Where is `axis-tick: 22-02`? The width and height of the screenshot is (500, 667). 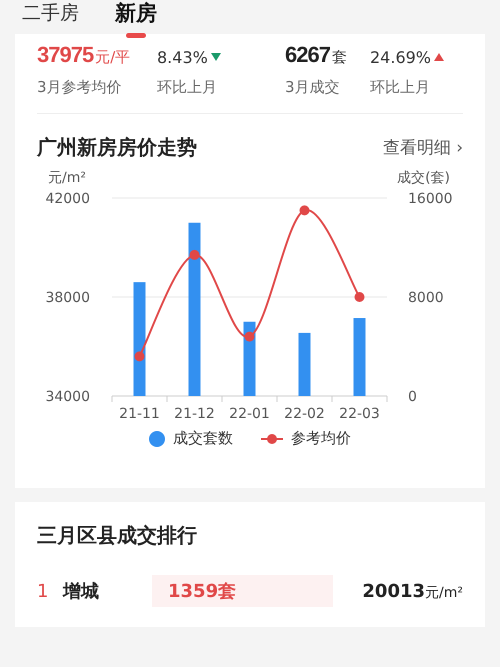
axis-tick: 22-02 is located at coordinates (304, 414).